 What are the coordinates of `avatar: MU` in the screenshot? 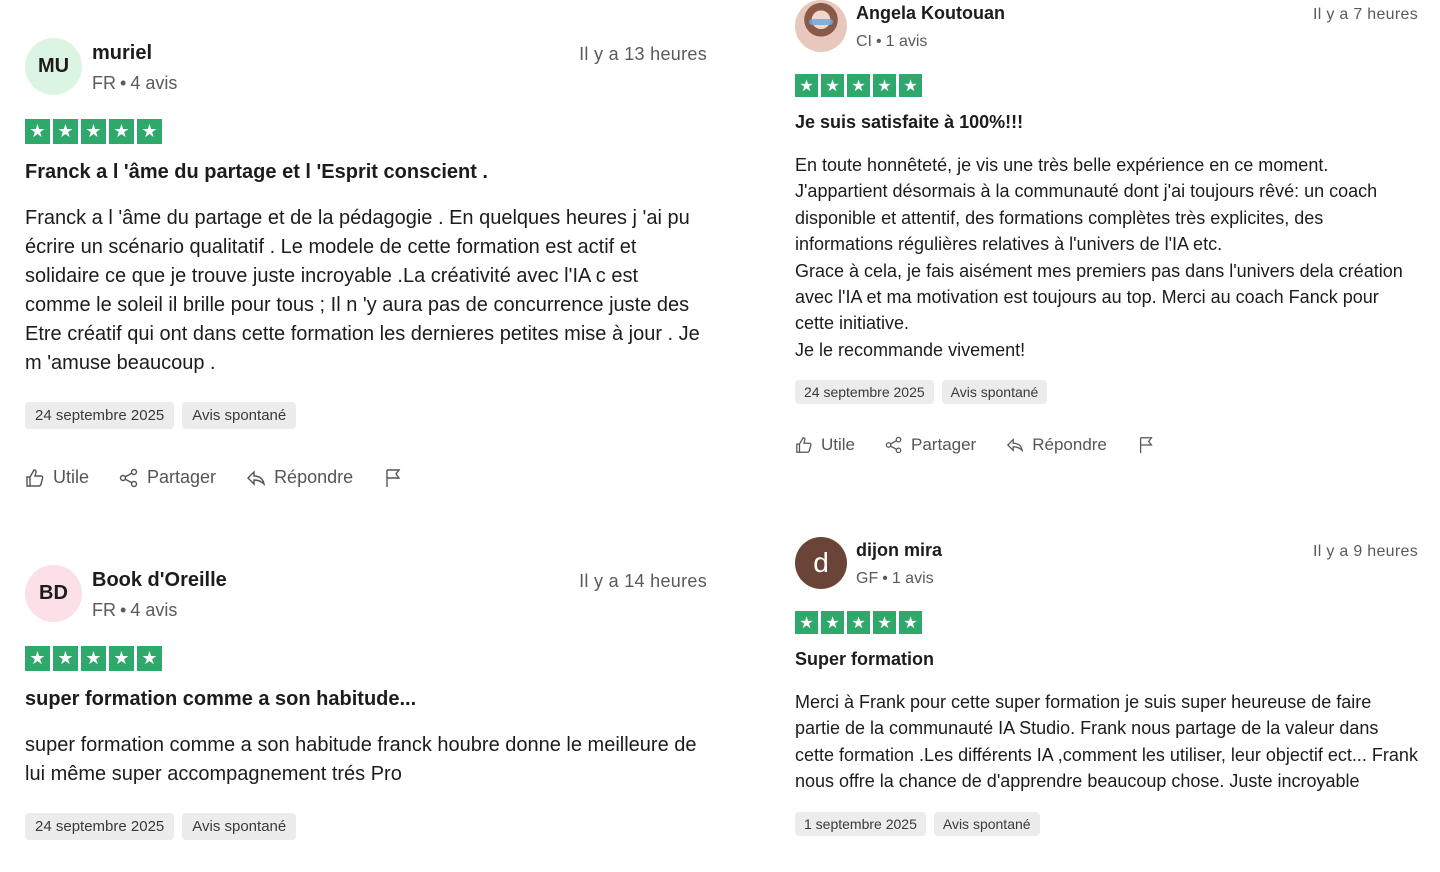 It's located at (53, 66).